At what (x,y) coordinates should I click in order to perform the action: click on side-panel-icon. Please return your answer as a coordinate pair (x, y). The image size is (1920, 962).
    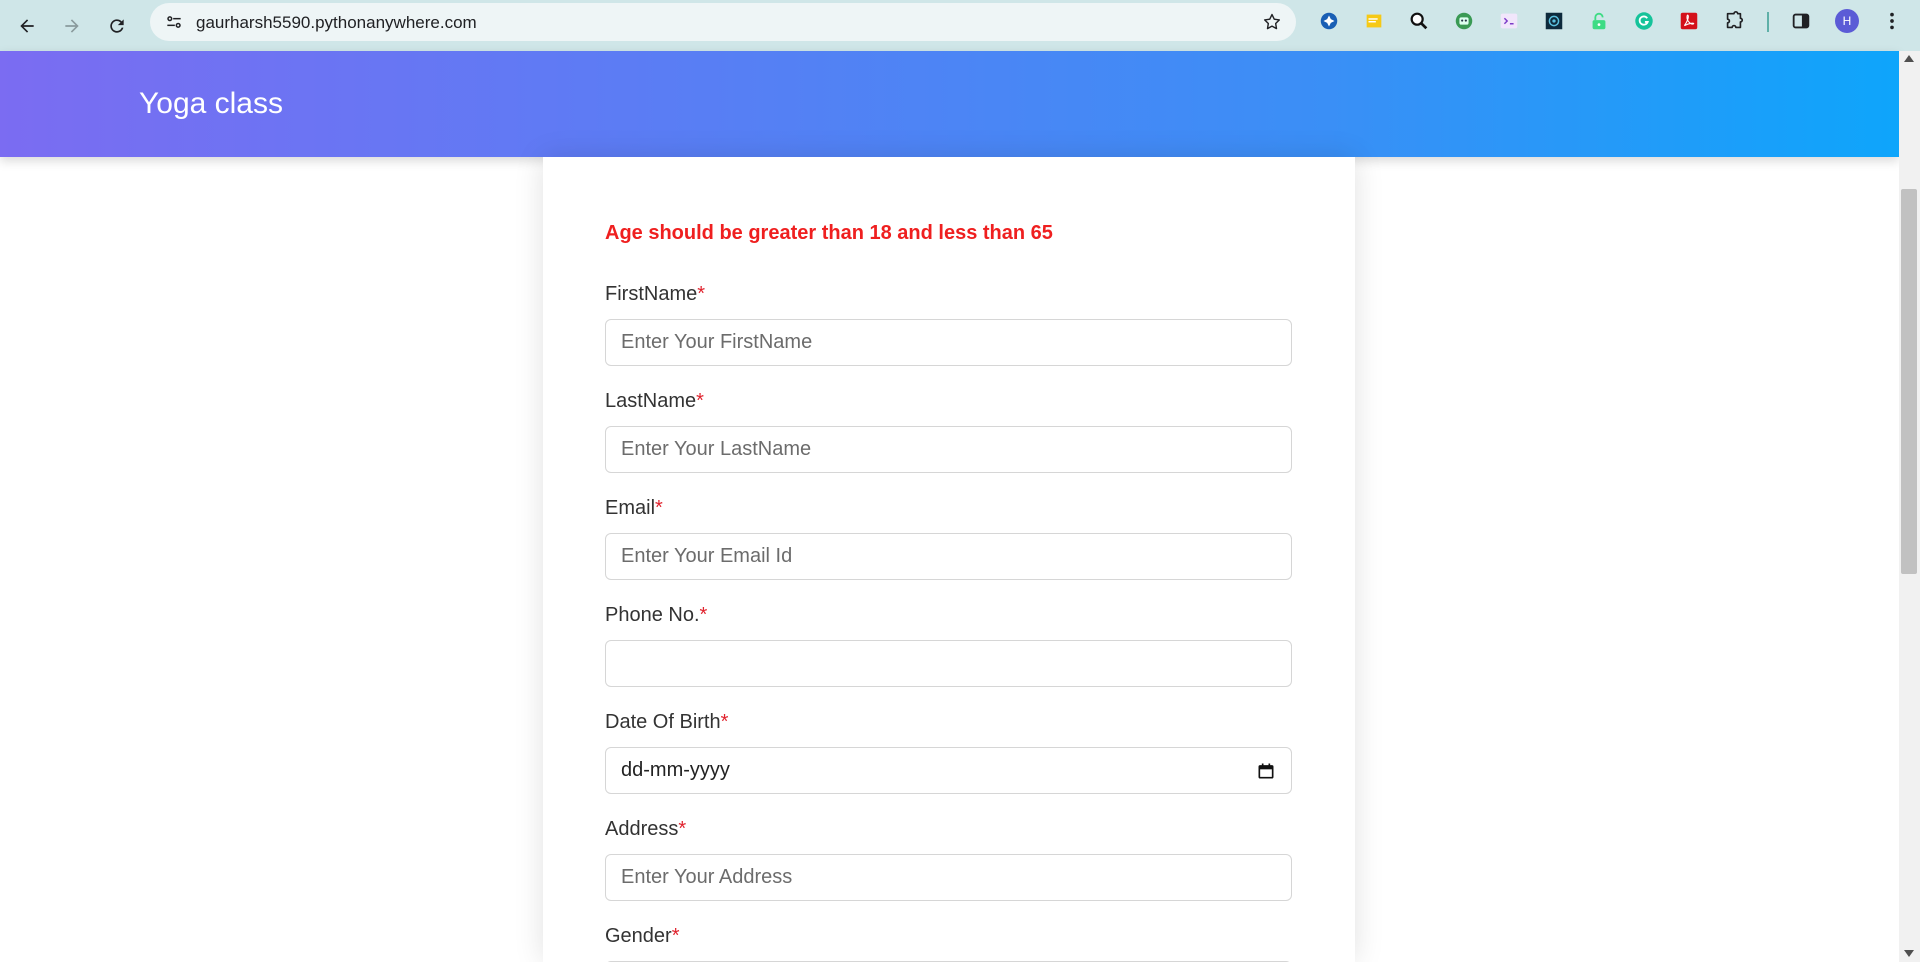
    Looking at the image, I should click on (1801, 21).